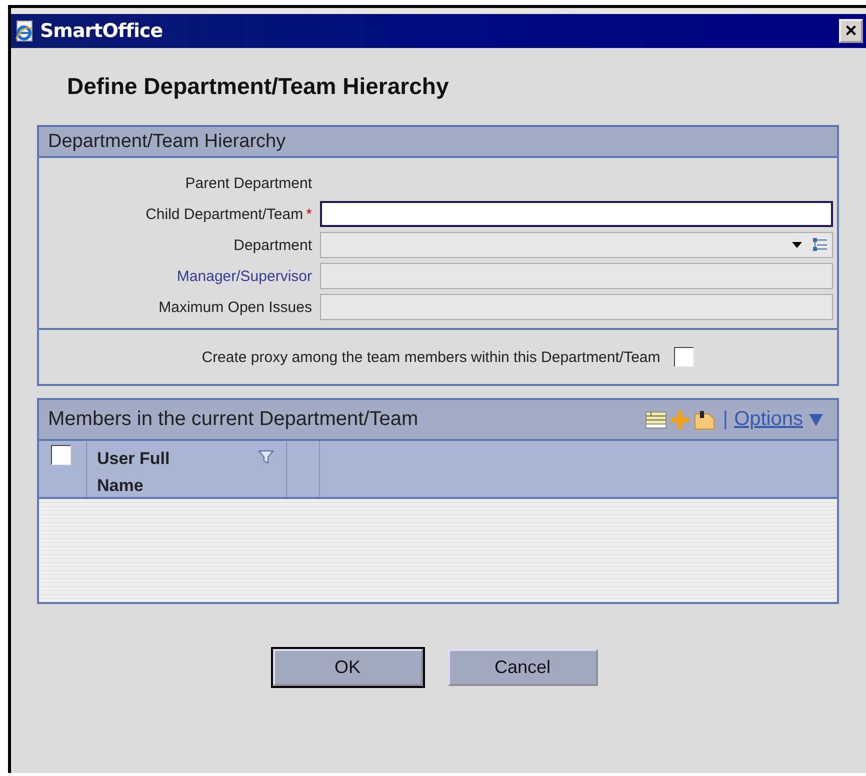 The width and height of the screenshot is (866, 776). Describe the element at coordinates (258, 86) in the screenshot. I see `dialog-heading: Define Department/Team Hierarchy` at that location.